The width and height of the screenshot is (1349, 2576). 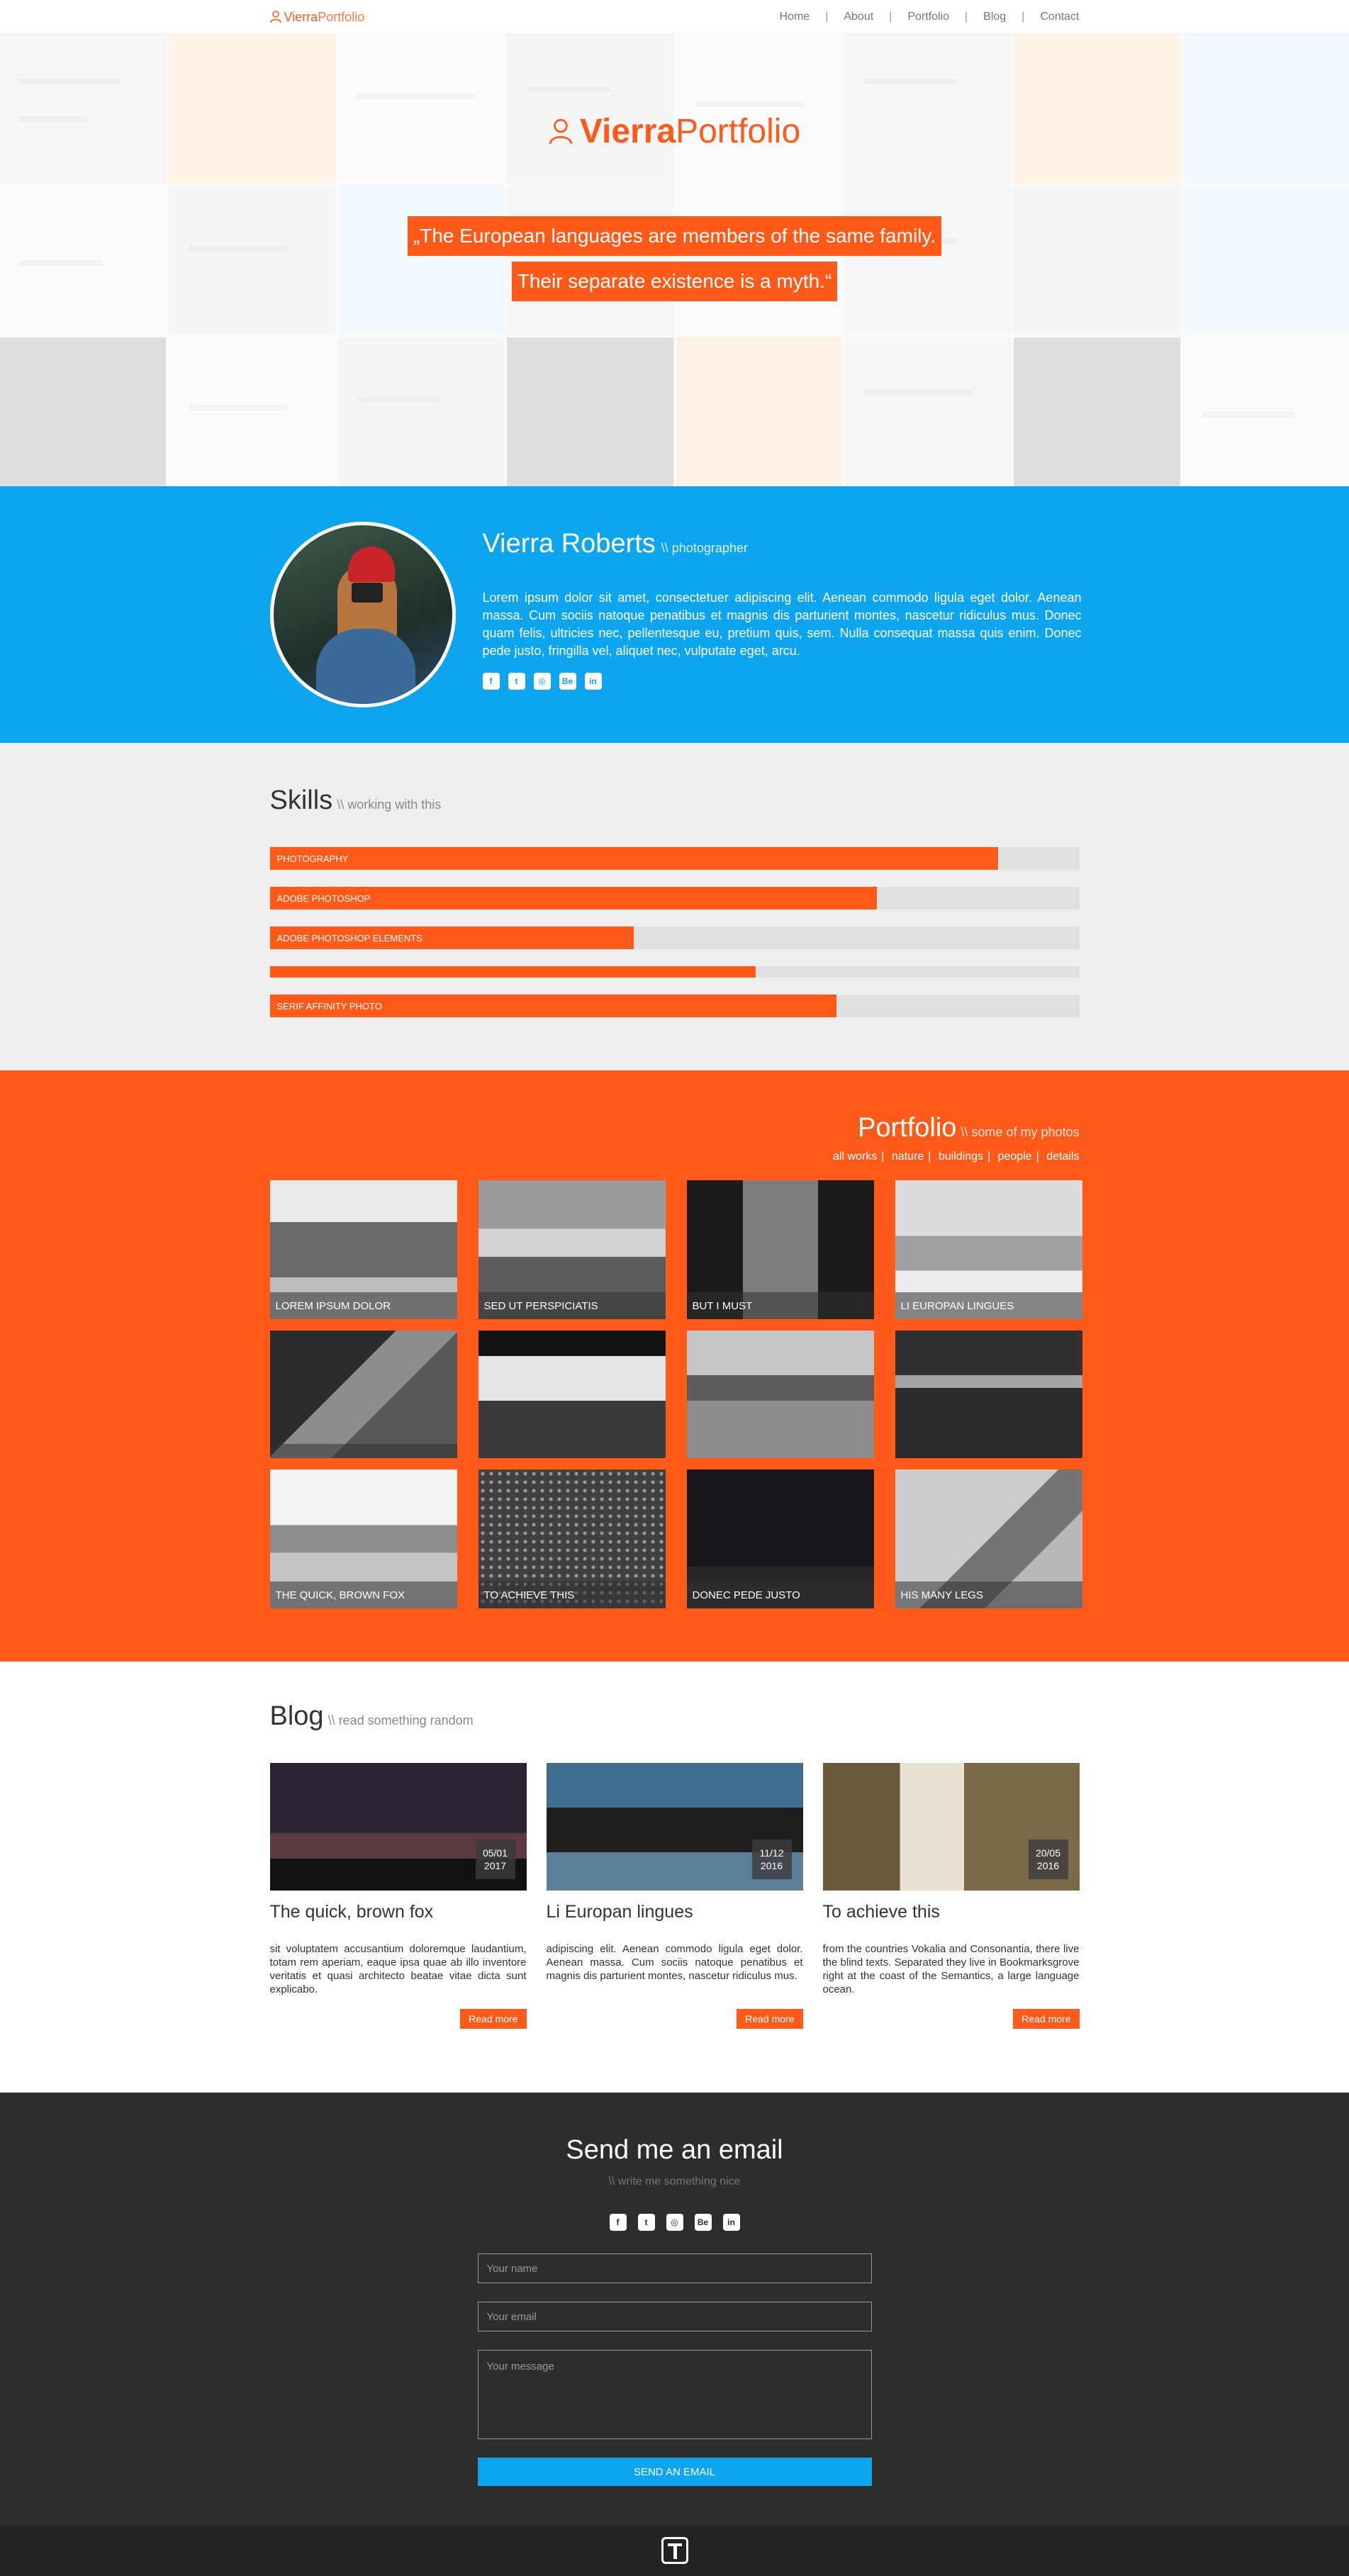 What do you see at coordinates (908, 1156) in the screenshot?
I see `filter-nature: nature` at bounding box center [908, 1156].